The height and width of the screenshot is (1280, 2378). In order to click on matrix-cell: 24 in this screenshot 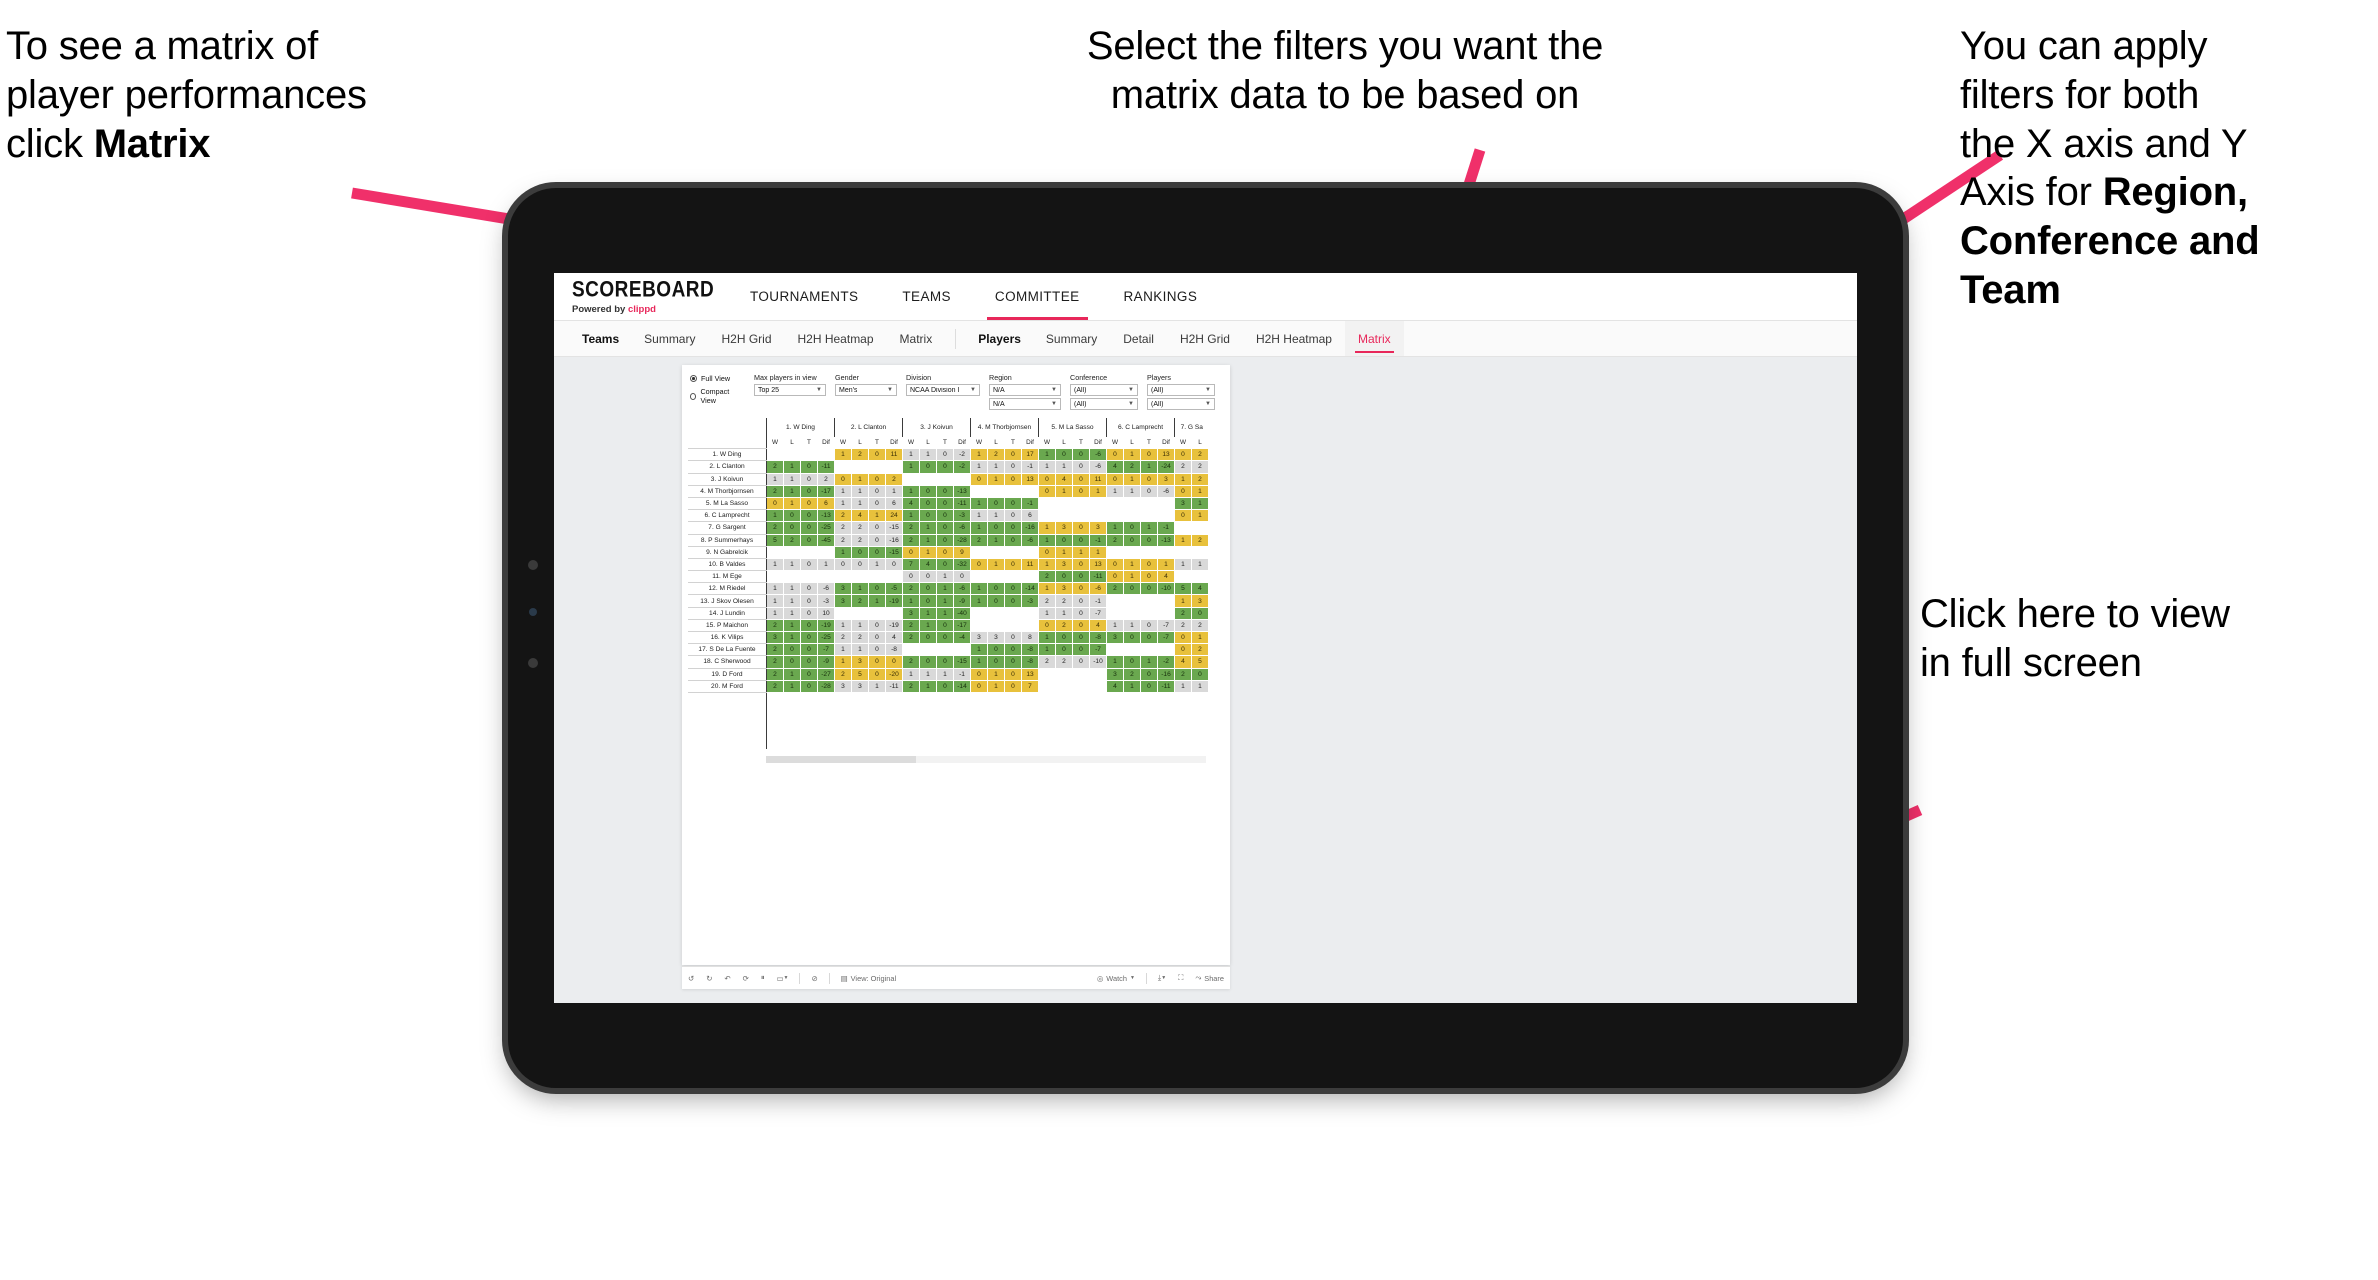, I will do `click(894, 516)`.